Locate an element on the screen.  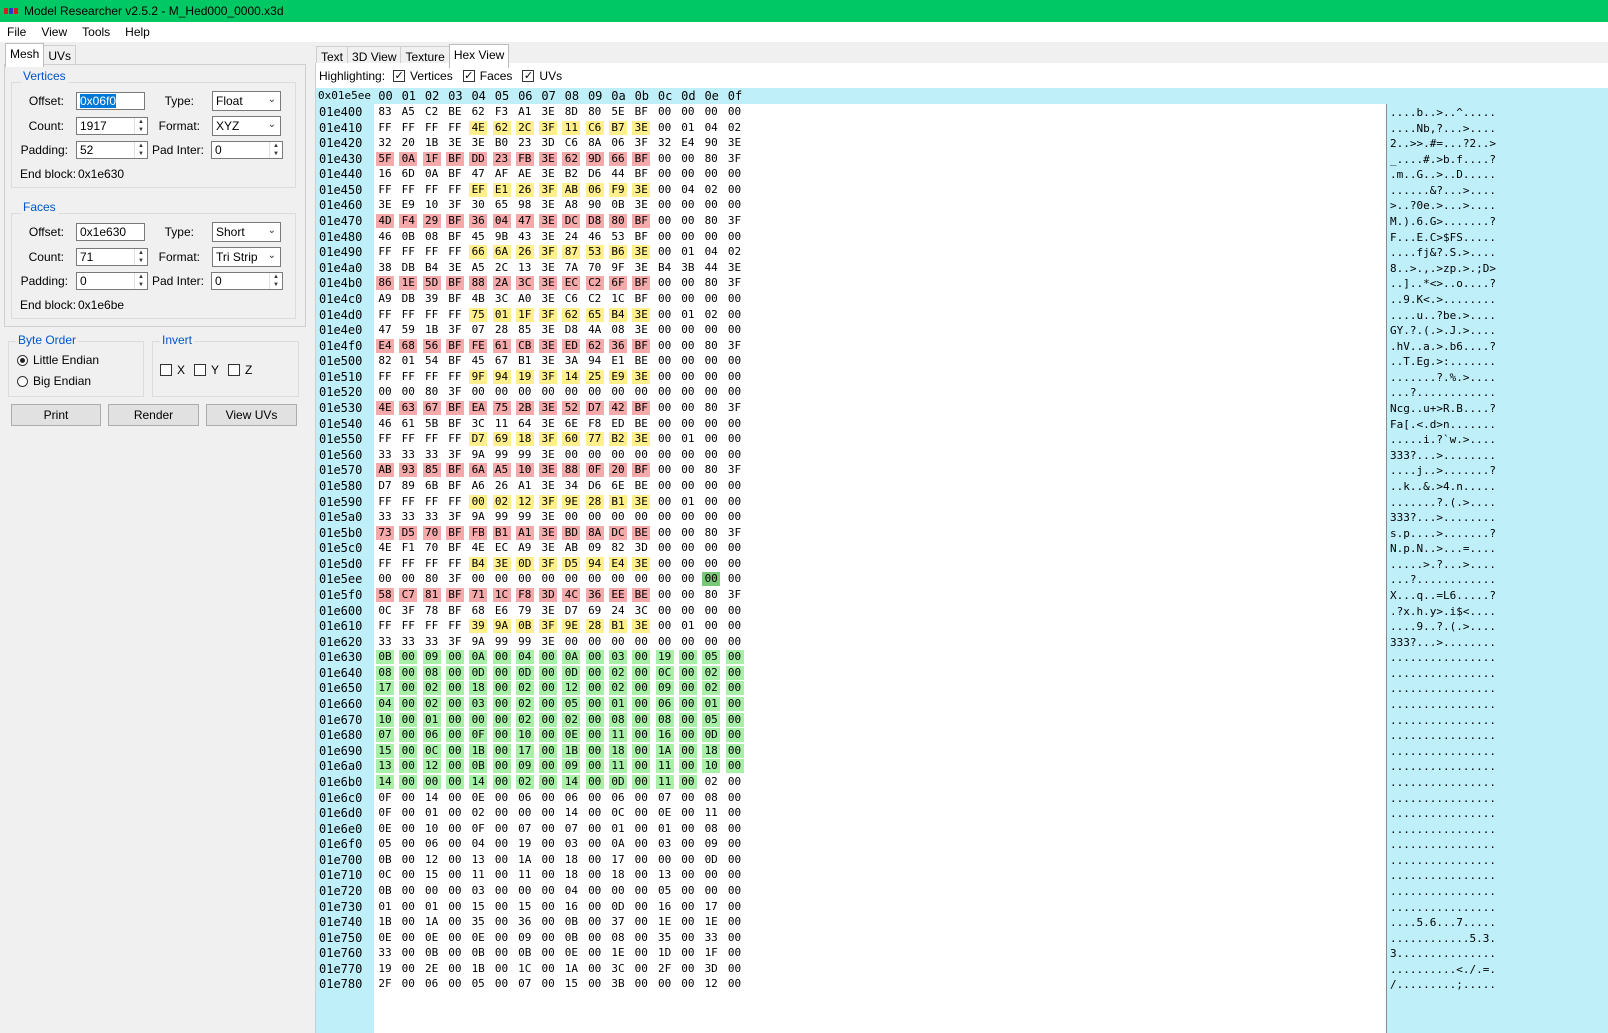
hex-byte: 19 is located at coordinates (664, 657).